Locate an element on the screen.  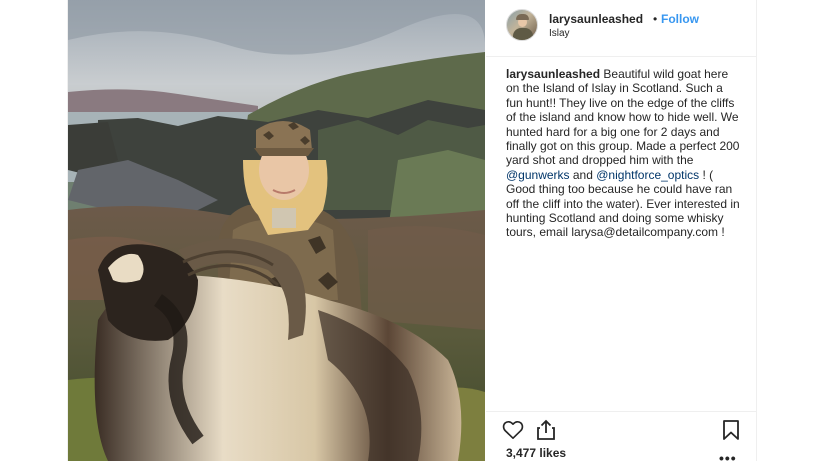
share-icon is located at coordinates (546, 432).